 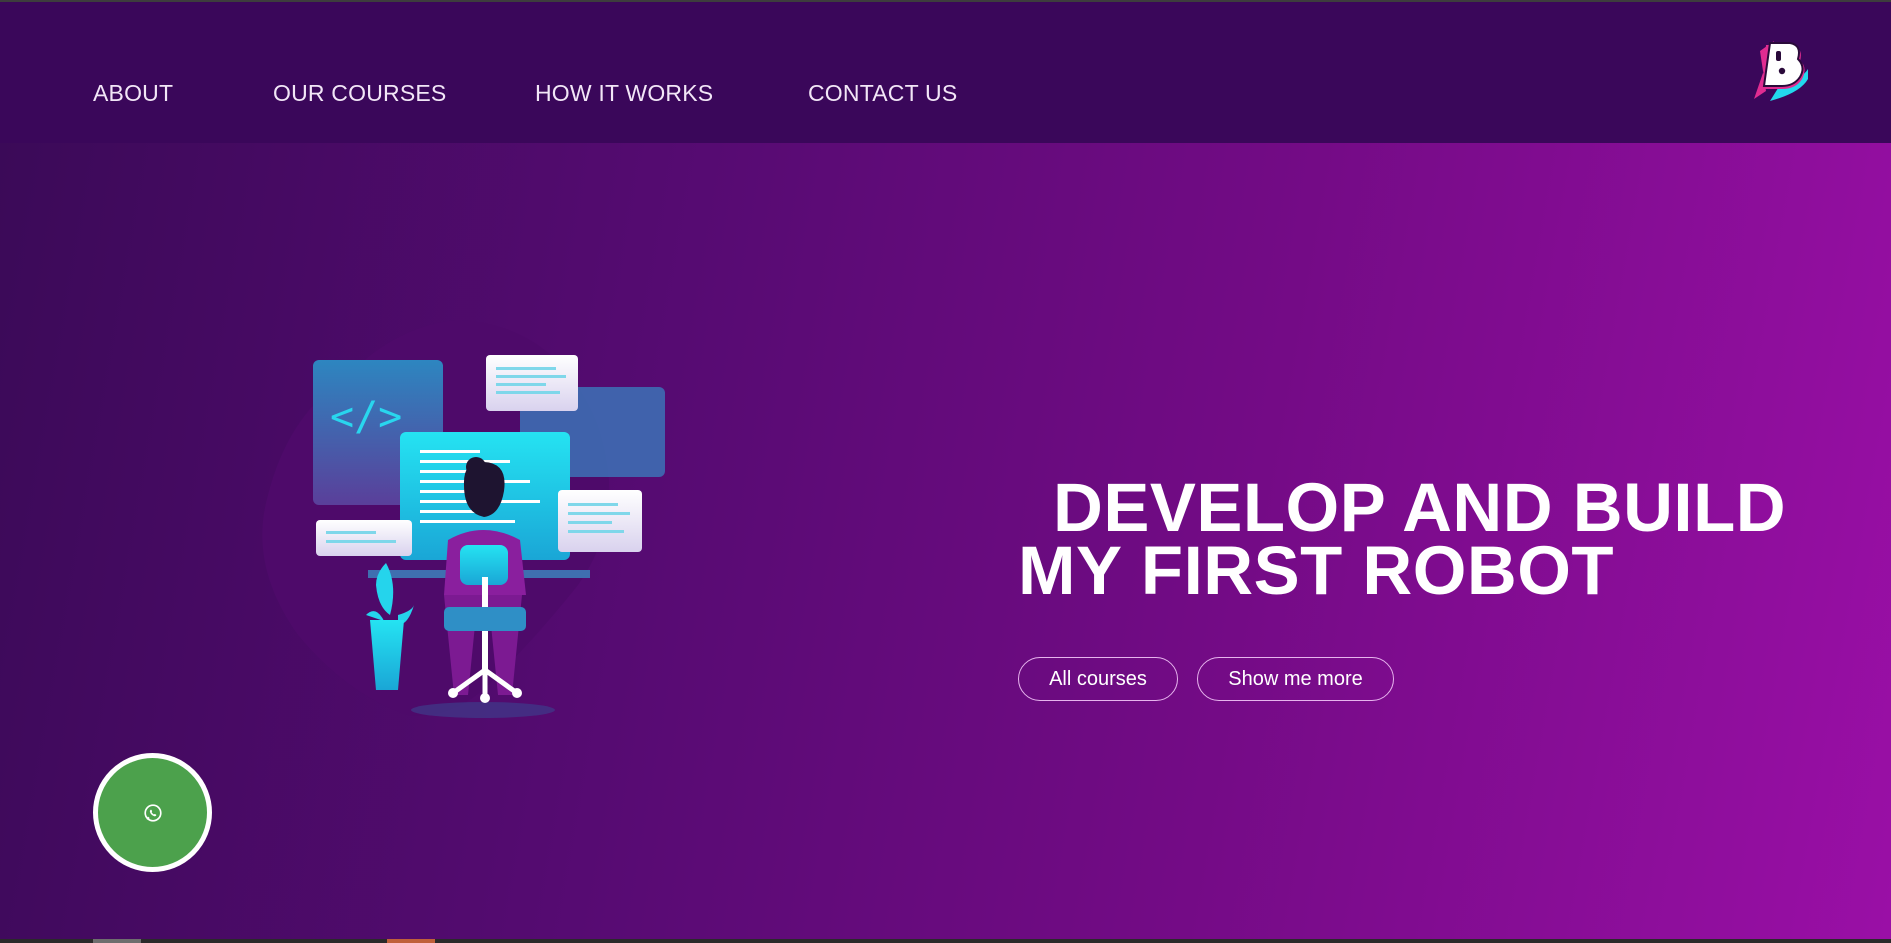 I want to click on code-symbol-text: </>, so click(x=366, y=417).